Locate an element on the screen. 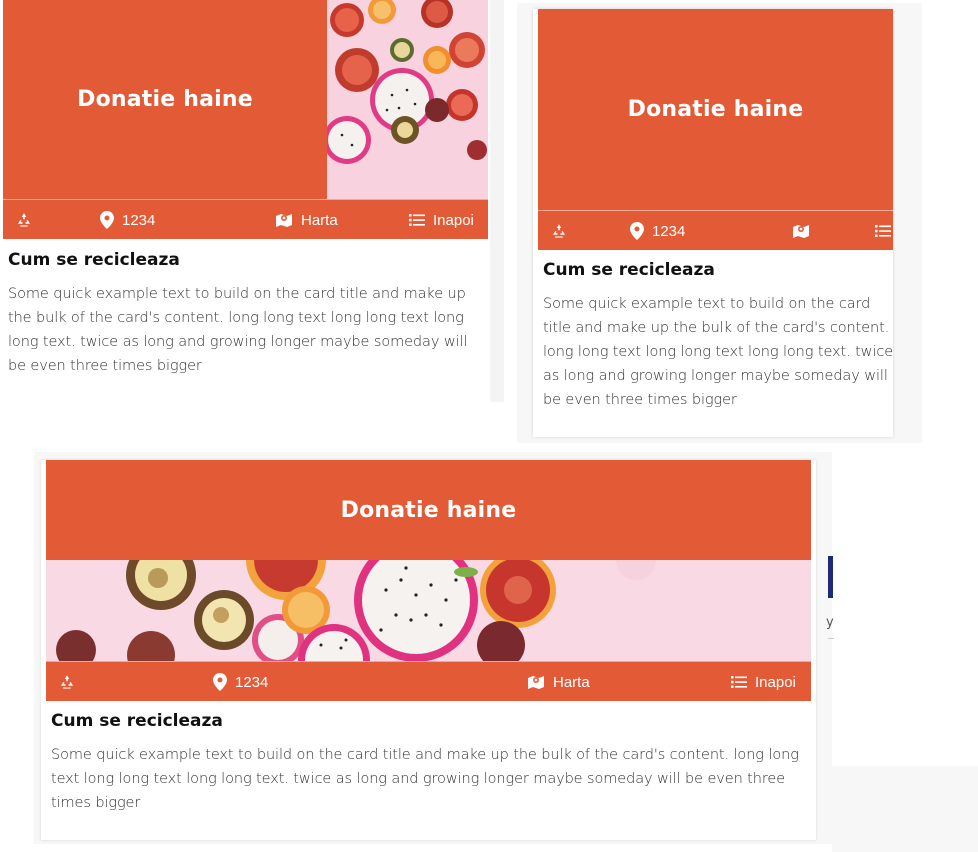  partial-text-y: y is located at coordinates (830, 622).